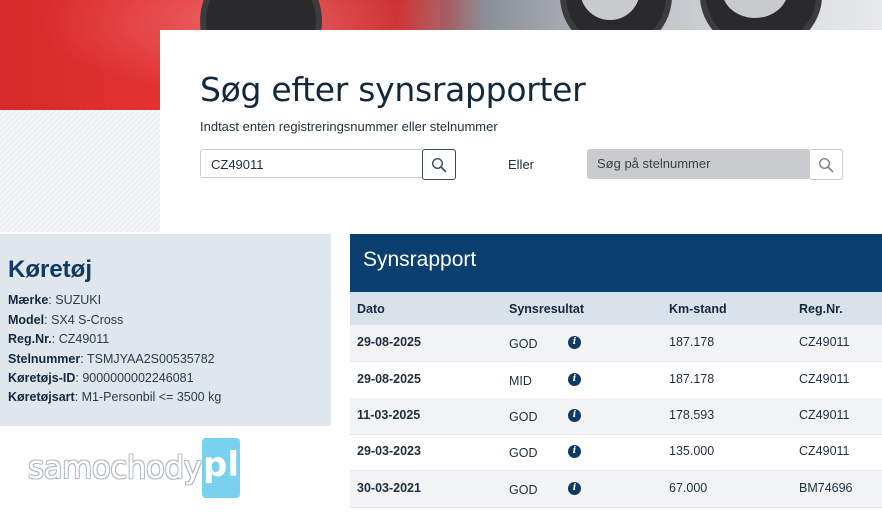 The image size is (882, 519). Describe the element at coordinates (50, 269) in the screenshot. I see `vehicle-title: Køretøj` at that location.